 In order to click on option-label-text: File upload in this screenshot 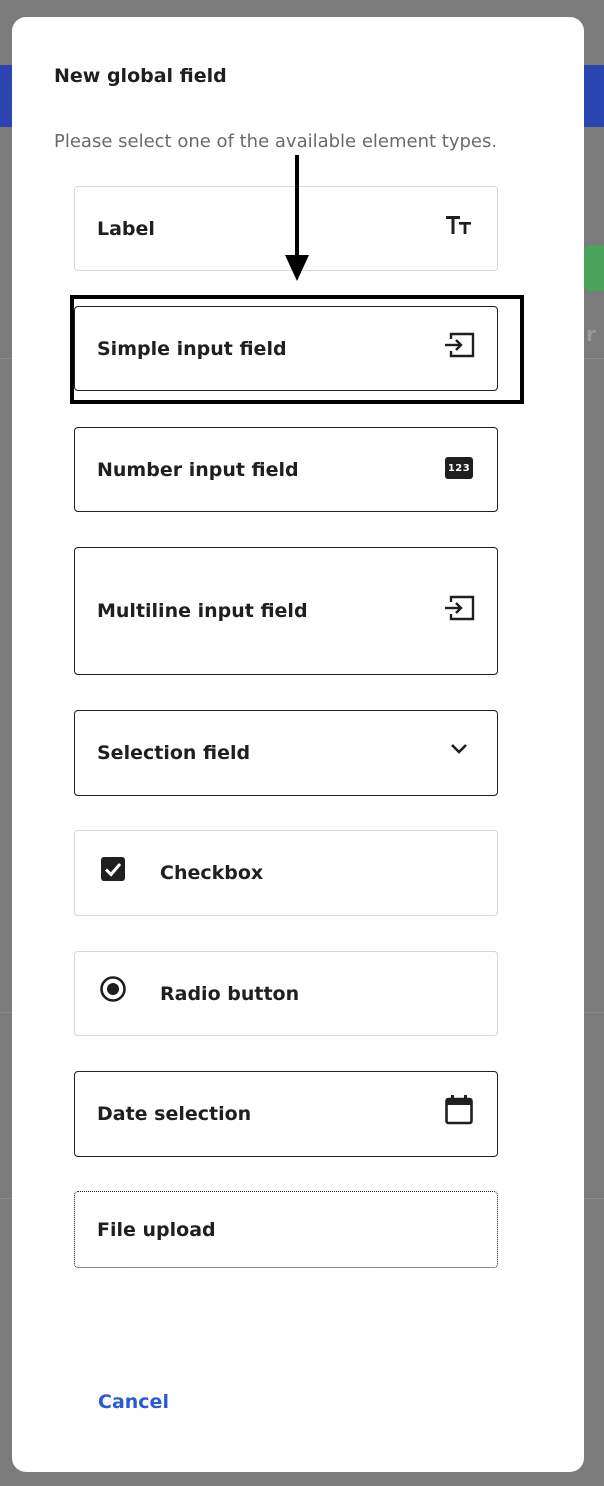, I will do `click(156, 1229)`.